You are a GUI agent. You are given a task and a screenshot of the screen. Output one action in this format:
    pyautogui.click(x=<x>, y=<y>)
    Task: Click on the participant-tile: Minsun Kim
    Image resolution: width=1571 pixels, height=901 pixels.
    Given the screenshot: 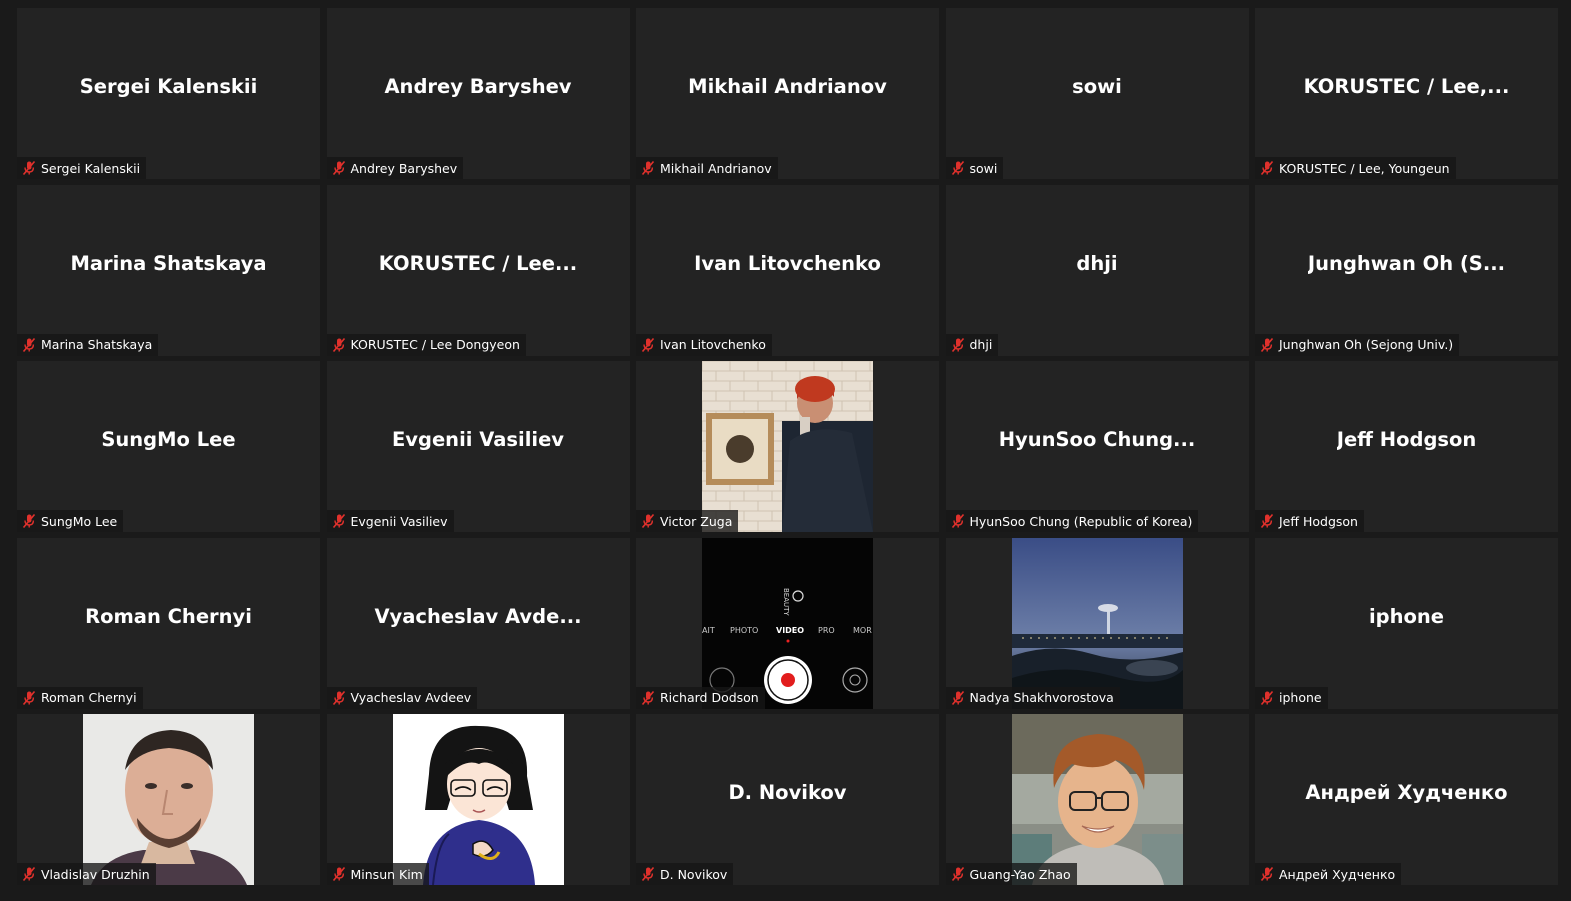 What is the action you would take?
    pyautogui.click(x=478, y=799)
    